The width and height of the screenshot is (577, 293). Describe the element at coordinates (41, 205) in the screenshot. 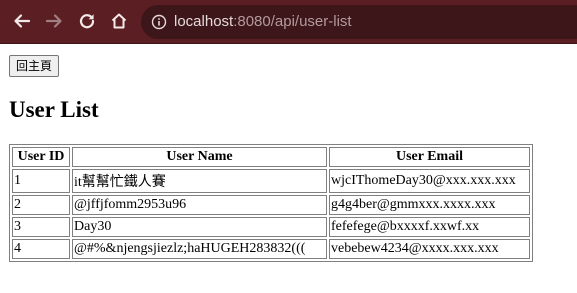

I see `cell-user-id: 2` at that location.